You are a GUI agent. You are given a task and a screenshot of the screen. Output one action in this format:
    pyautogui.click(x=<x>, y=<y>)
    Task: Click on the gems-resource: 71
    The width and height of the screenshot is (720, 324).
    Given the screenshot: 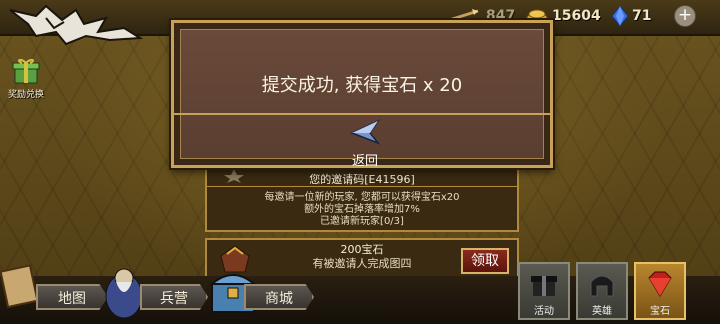 What is the action you would take?
    pyautogui.click(x=631, y=16)
    